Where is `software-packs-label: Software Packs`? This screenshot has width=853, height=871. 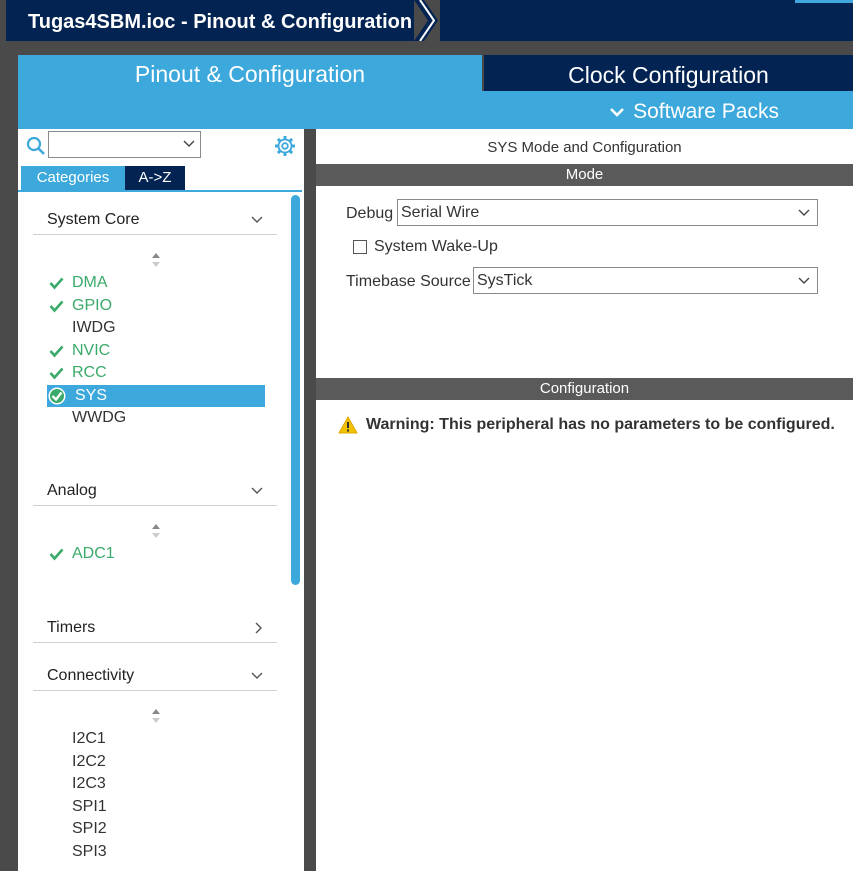
software-packs-label: Software Packs is located at coordinates (706, 111).